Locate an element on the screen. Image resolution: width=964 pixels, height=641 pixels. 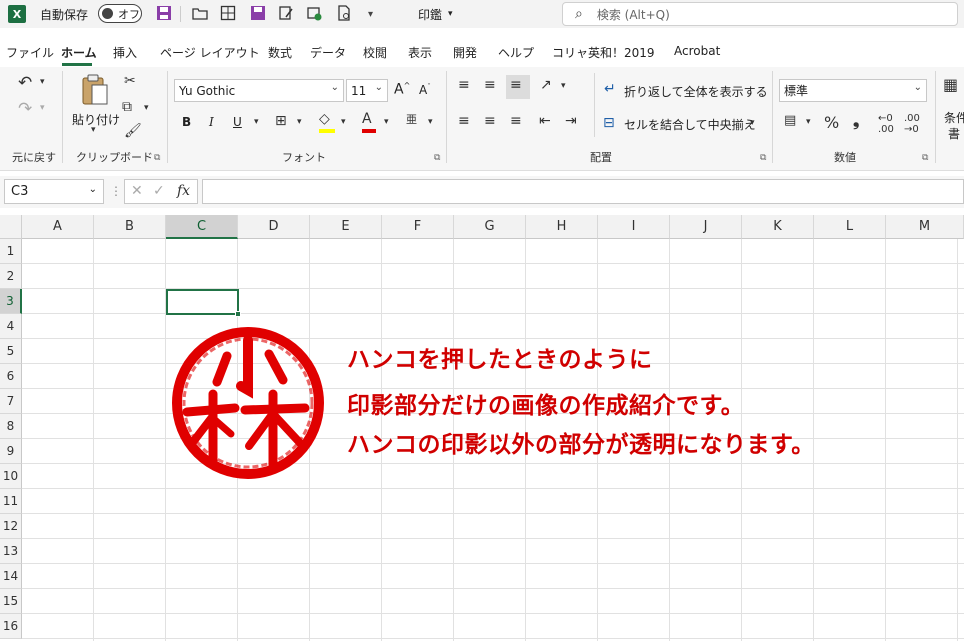
shrink-font-icon: Aˇ is located at coordinates (425, 90).